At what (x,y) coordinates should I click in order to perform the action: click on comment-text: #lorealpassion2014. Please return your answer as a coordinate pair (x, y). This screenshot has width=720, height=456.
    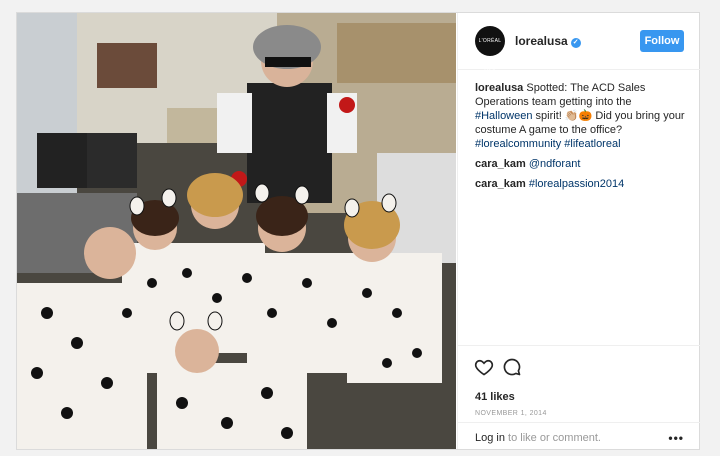
    Looking at the image, I should click on (576, 184).